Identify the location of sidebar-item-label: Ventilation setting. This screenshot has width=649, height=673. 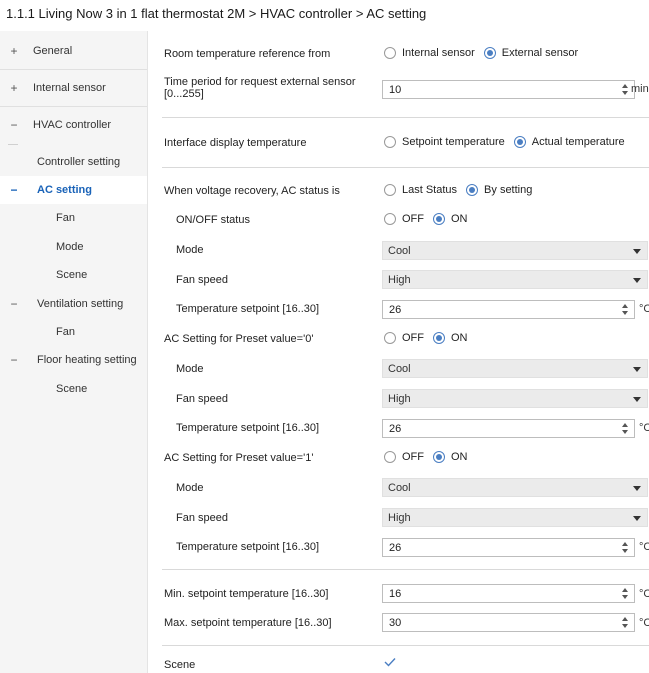
(80, 304).